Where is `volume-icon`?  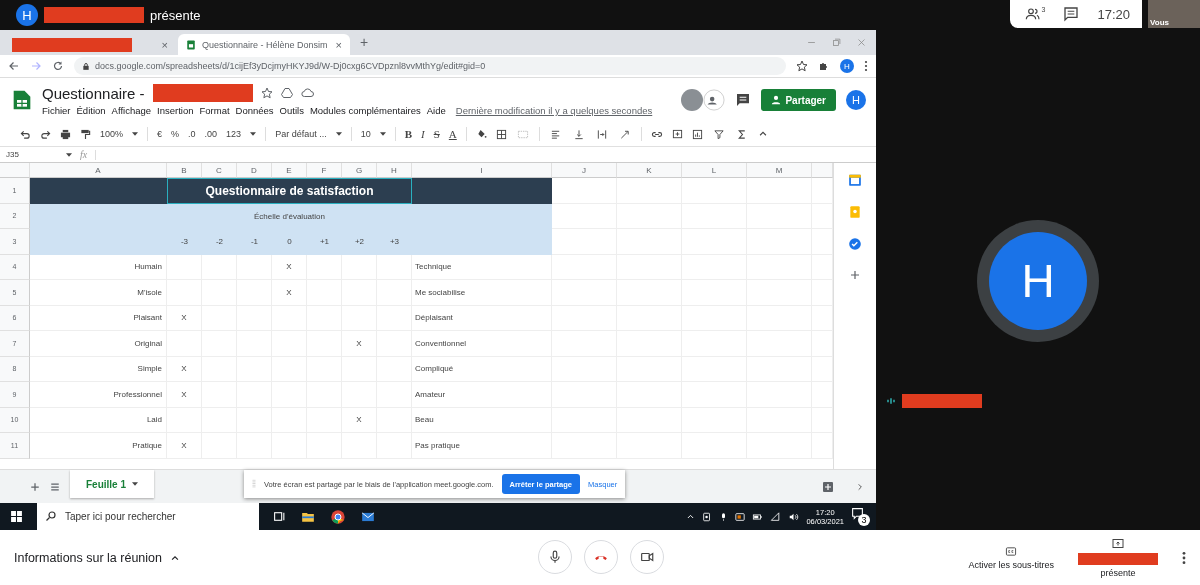 volume-icon is located at coordinates (794, 516).